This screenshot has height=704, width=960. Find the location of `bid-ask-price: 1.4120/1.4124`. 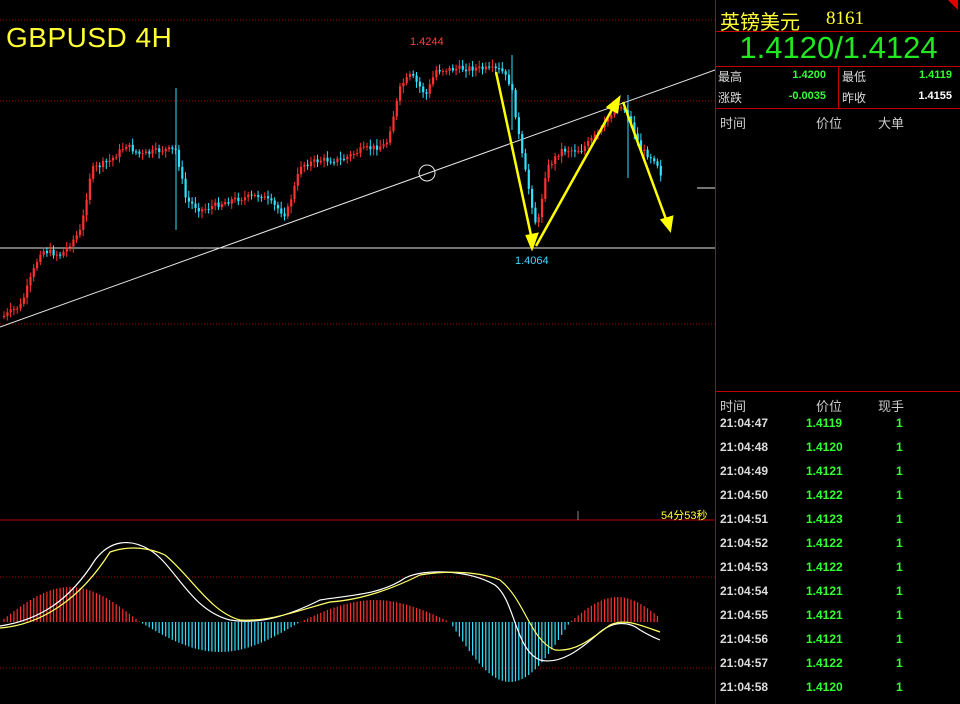

bid-ask-price: 1.4120/1.4124 is located at coordinates (838, 47).